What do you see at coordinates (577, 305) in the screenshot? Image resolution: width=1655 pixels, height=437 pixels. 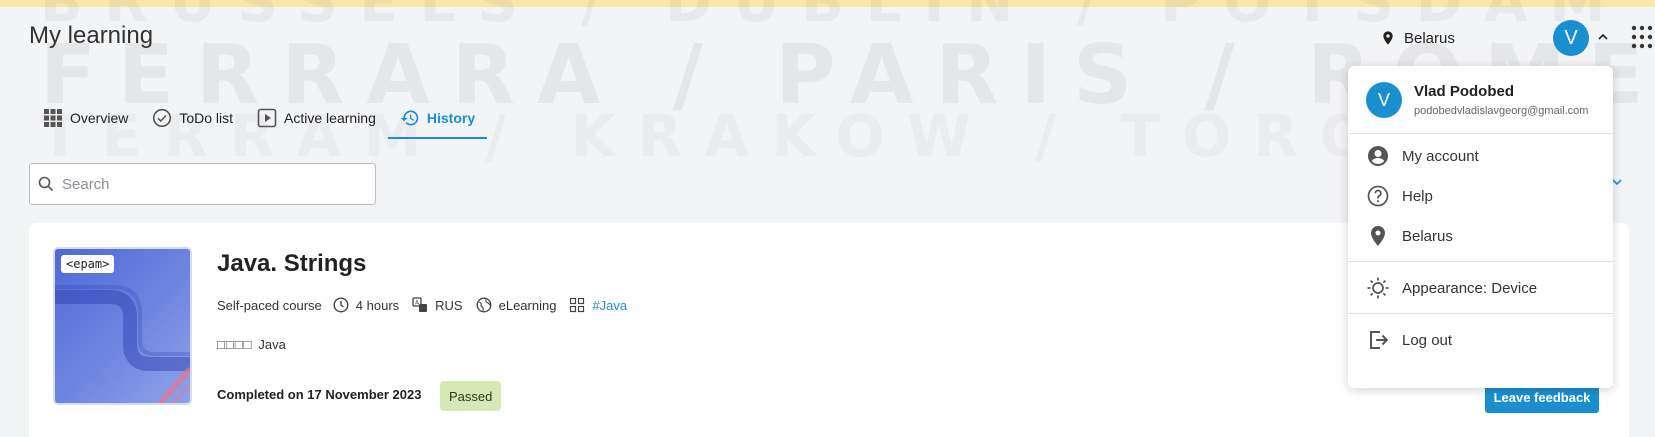 I see `category-grid-icon` at bounding box center [577, 305].